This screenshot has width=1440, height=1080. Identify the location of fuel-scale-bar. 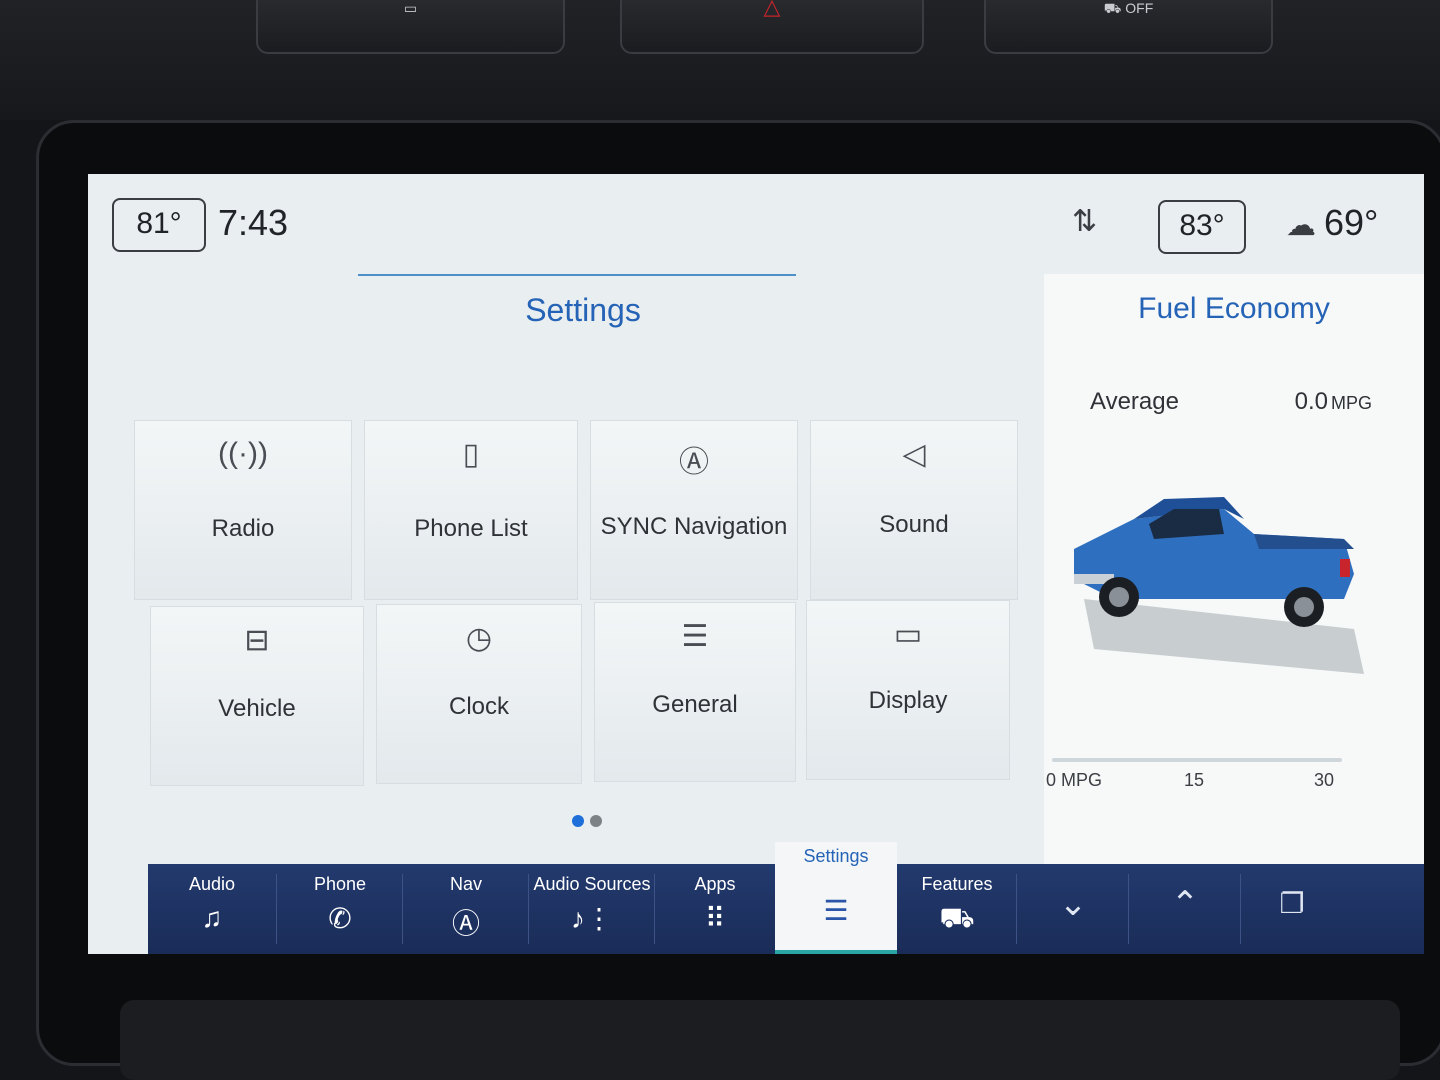
(1197, 760).